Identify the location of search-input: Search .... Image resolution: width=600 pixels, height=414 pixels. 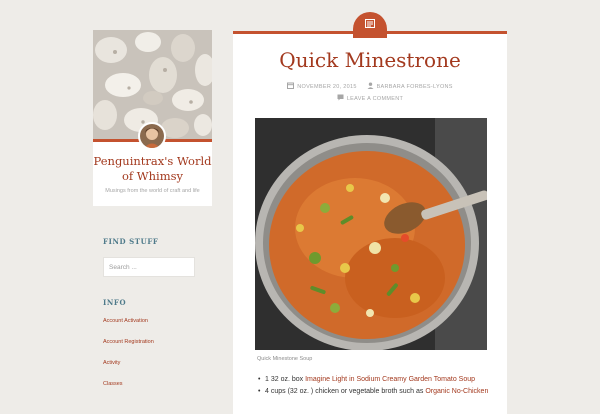
(149, 267).